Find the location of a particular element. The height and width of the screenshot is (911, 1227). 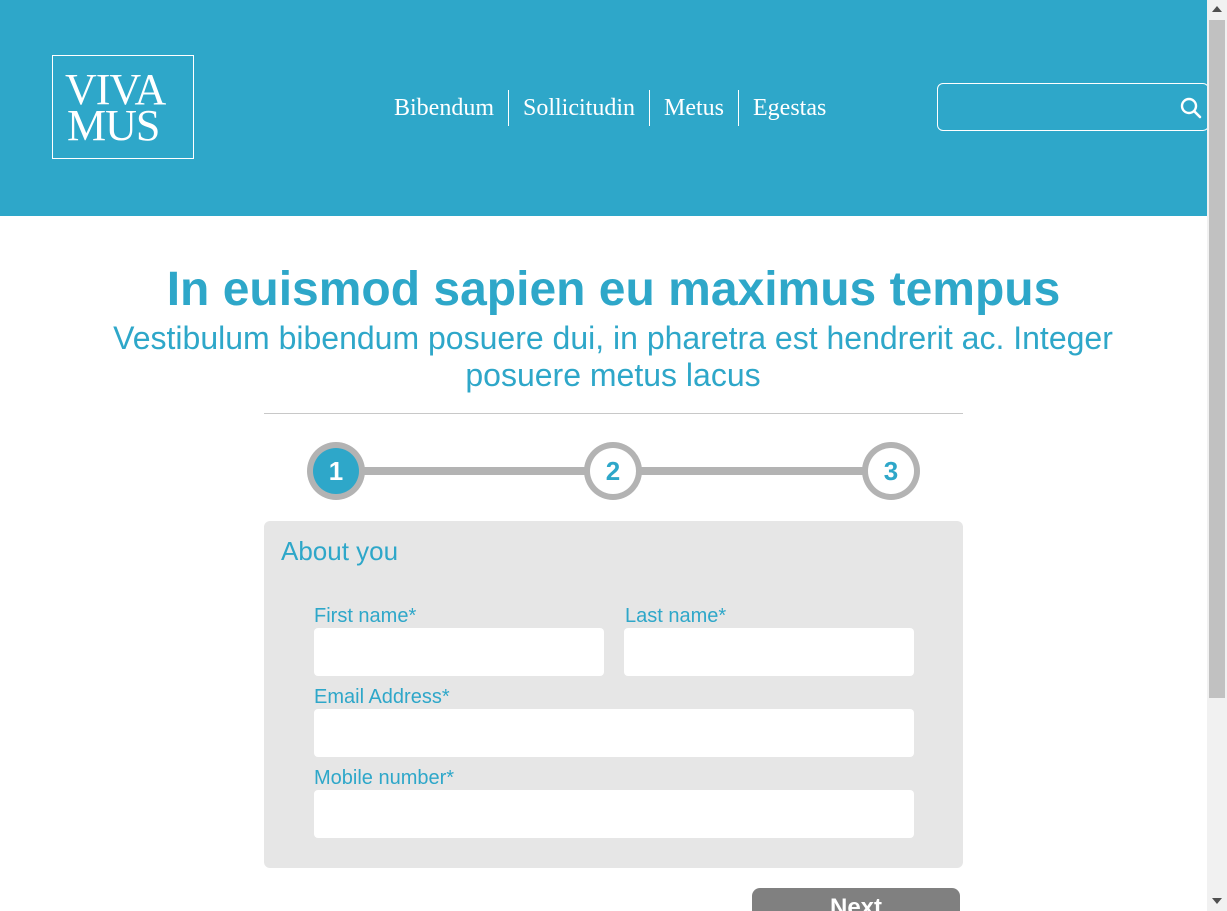

mobile-label: Mobile number* is located at coordinates (384, 778).